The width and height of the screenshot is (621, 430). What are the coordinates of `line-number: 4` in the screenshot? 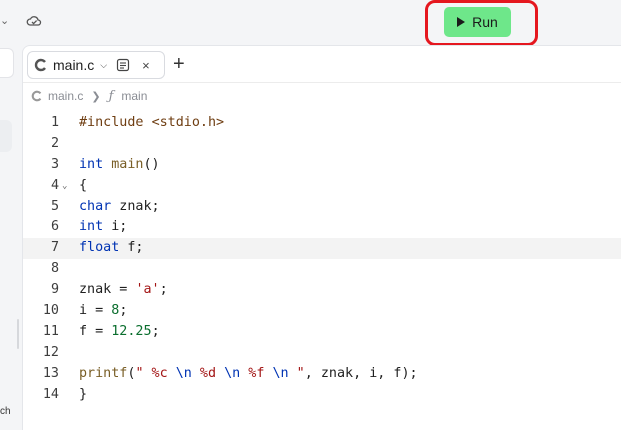 It's located at (54, 185).